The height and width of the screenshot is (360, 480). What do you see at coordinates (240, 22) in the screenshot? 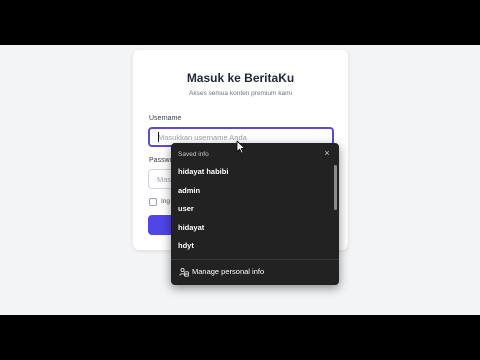
I see `letterbox-top` at bounding box center [240, 22].